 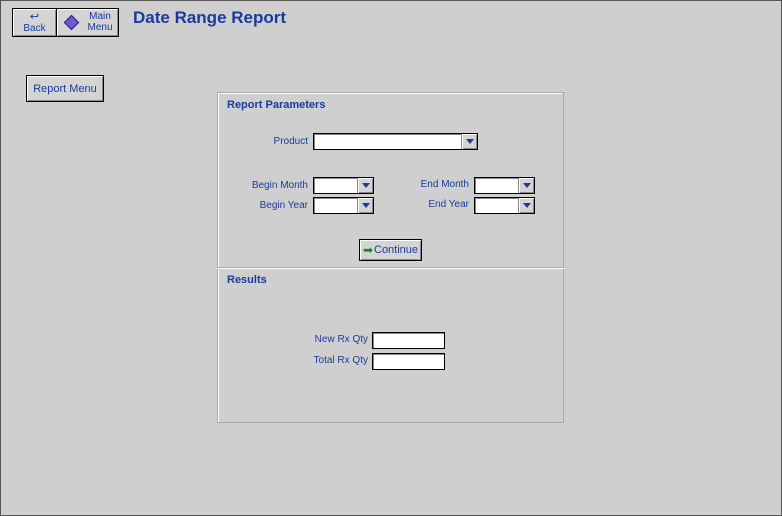 I want to click on main-menu-button: Main Menu, so click(x=87, y=22).